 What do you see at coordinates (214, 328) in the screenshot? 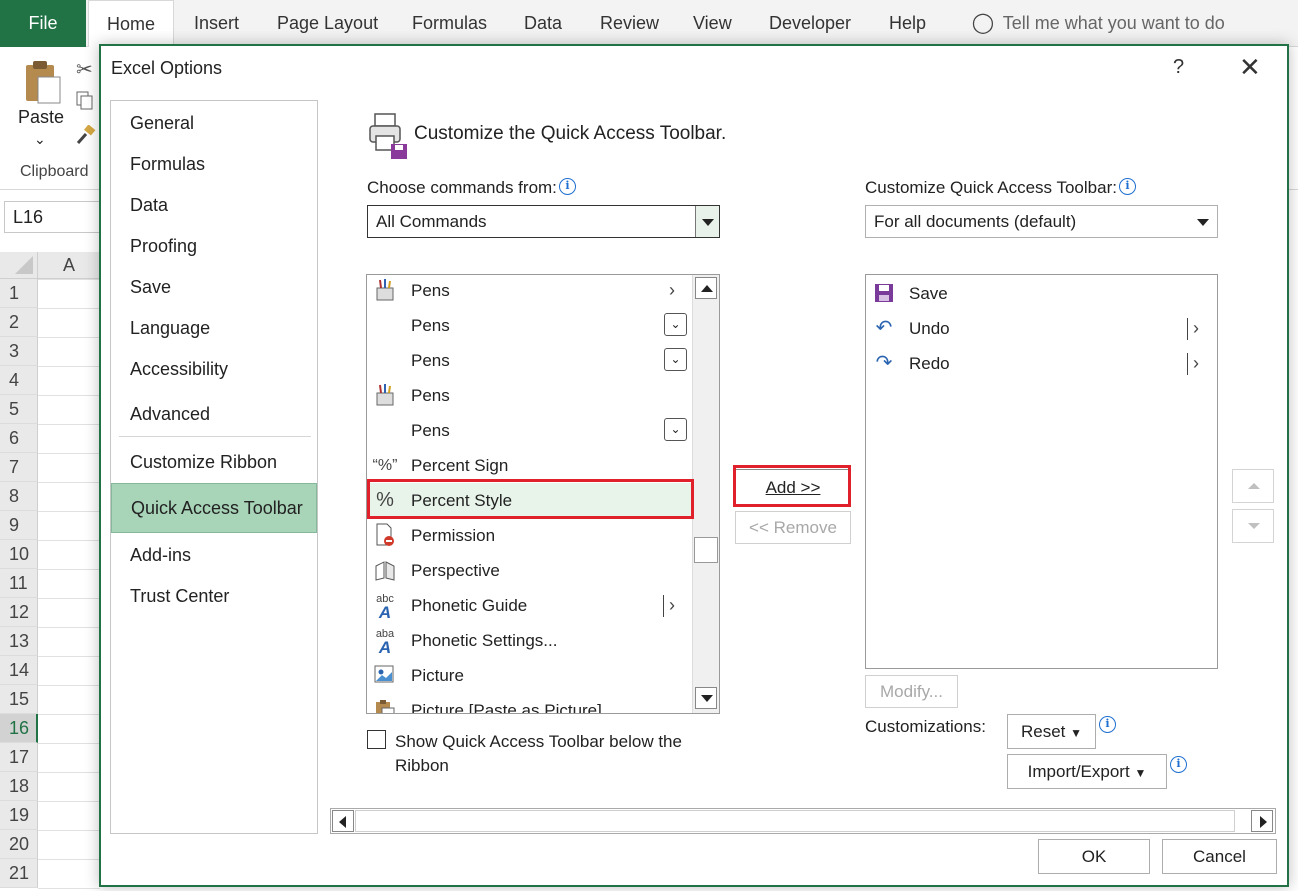
I see `nav-item-language: Language` at bounding box center [214, 328].